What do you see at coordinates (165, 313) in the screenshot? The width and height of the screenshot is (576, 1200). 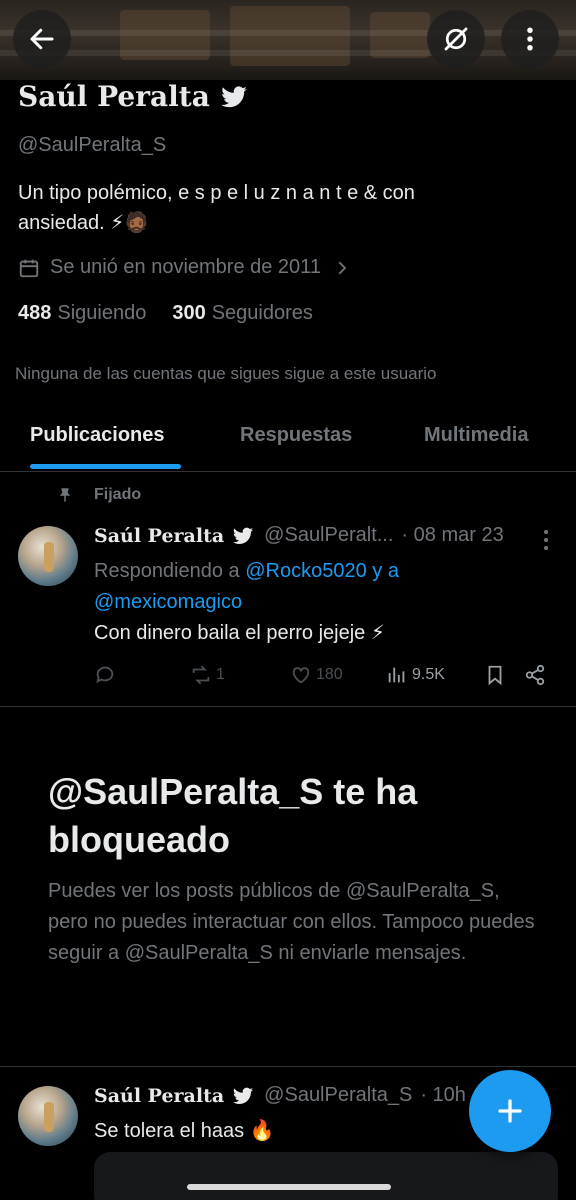 I see `follow-stats: 488 Siguiendo 300 Seguidores` at bounding box center [165, 313].